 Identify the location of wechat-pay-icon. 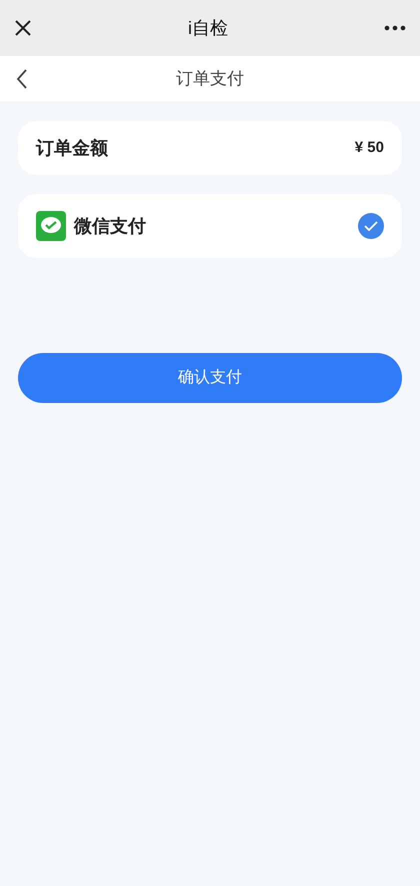
(51, 226).